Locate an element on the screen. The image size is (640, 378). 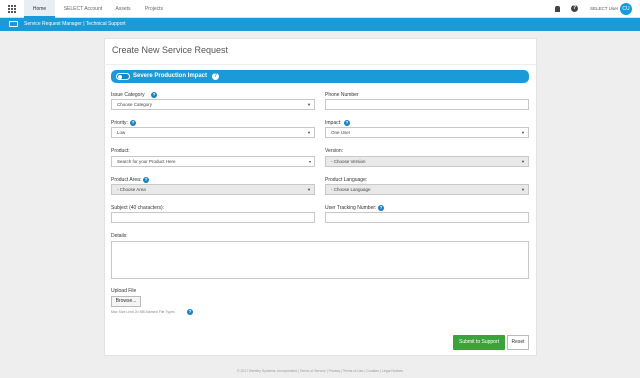
priority-help-icon: ? is located at coordinates (133, 123).